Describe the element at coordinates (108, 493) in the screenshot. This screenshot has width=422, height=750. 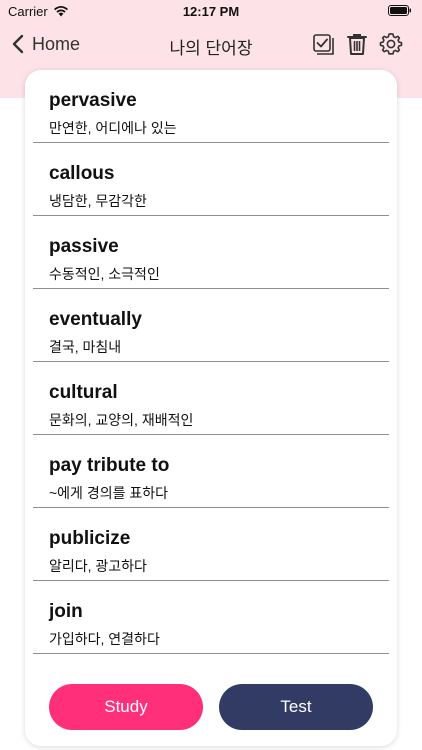
I see `word-meaning: ~에게 경의를 표하다` at that location.